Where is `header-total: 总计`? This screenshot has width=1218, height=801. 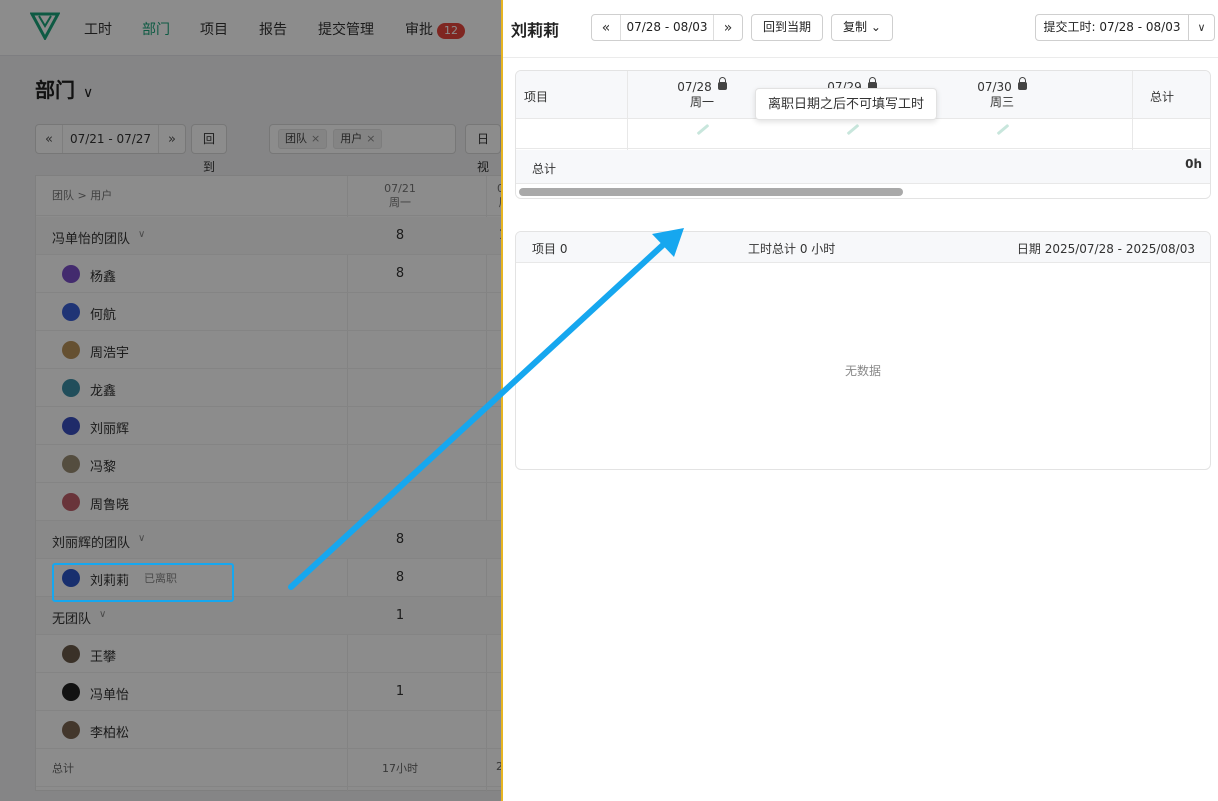
header-total: 总计 is located at coordinates (1161, 97).